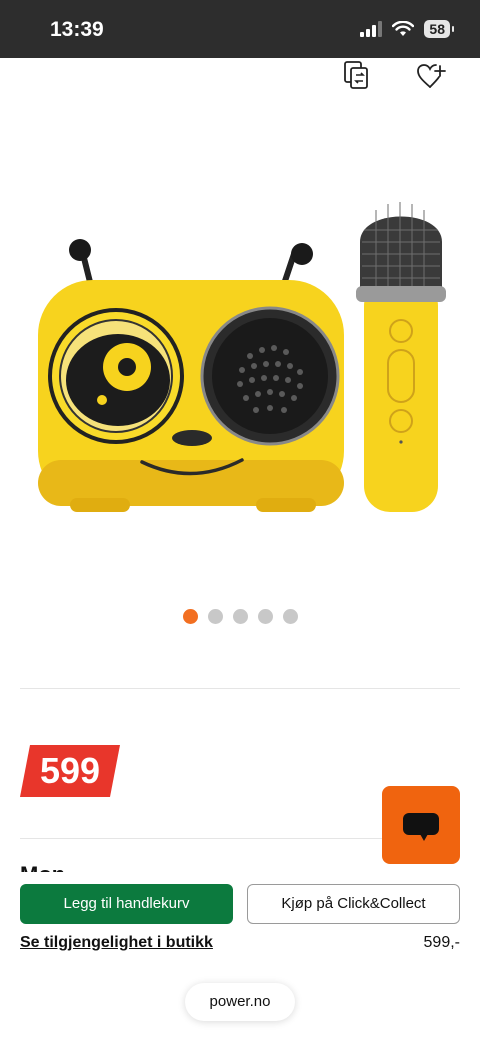 This screenshot has height=1039, width=480. I want to click on header-actions, so click(394, 76).